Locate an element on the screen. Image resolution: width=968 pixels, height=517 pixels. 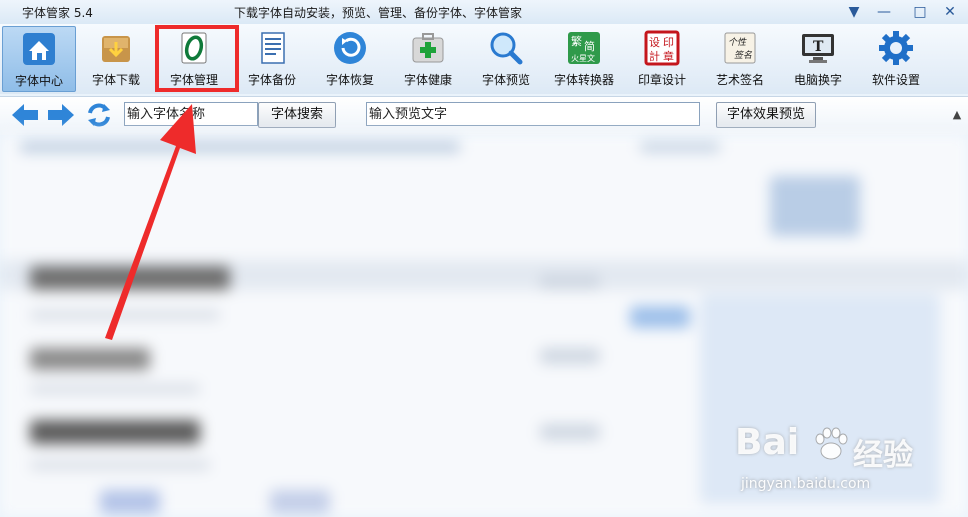
watermark-url: jingyan.baidu.com is located at coordinates (806, 484).